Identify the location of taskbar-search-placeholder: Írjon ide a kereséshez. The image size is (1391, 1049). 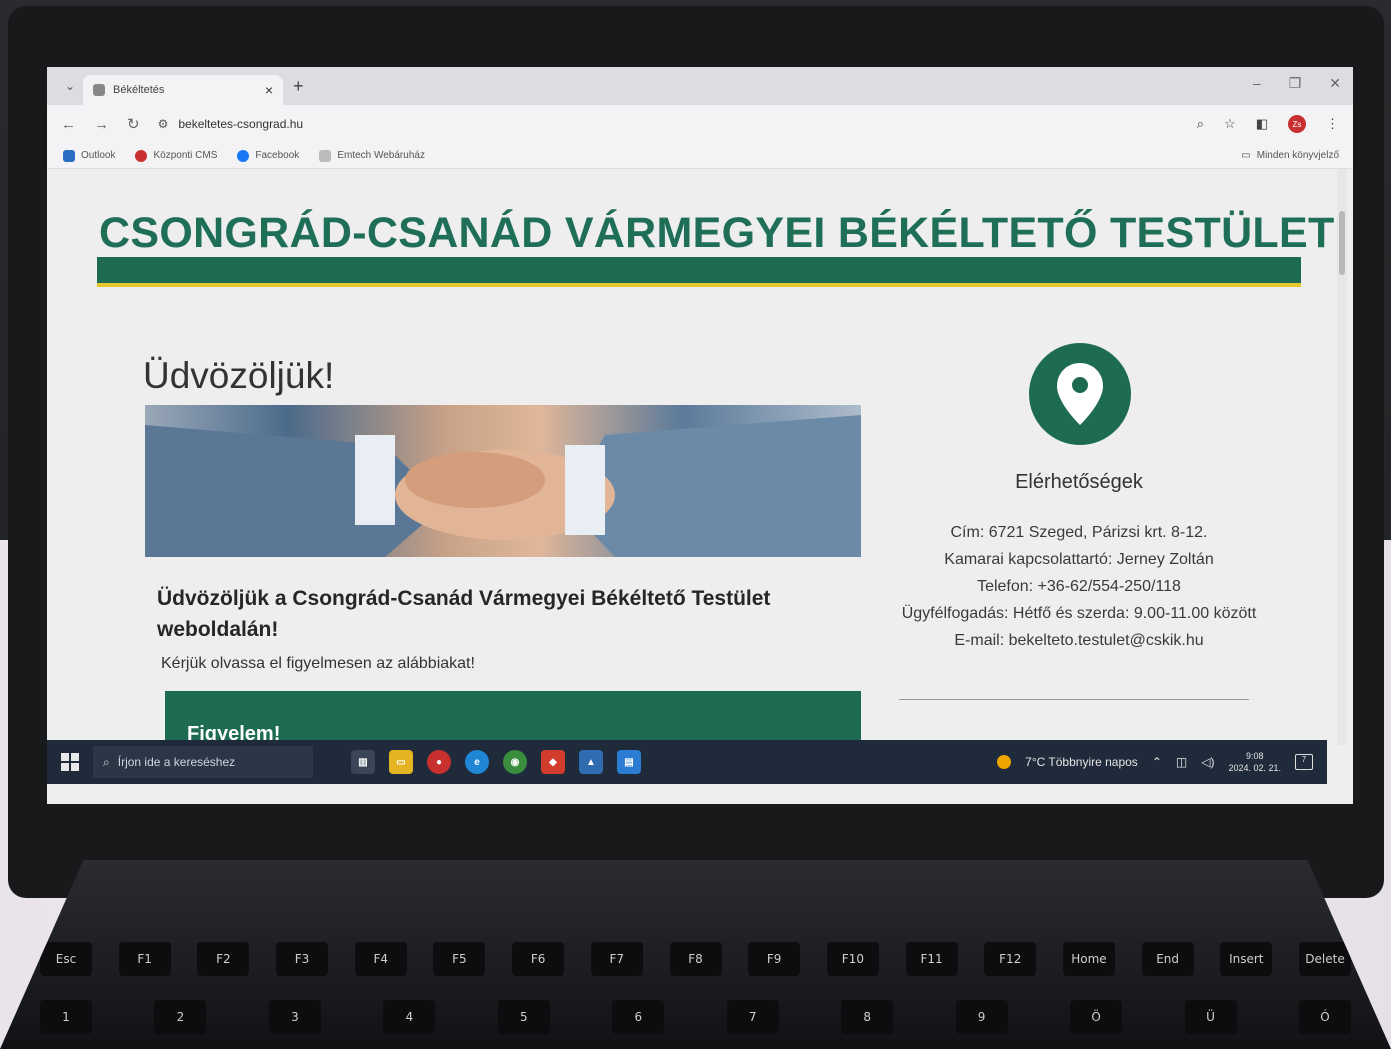
(176, 762).